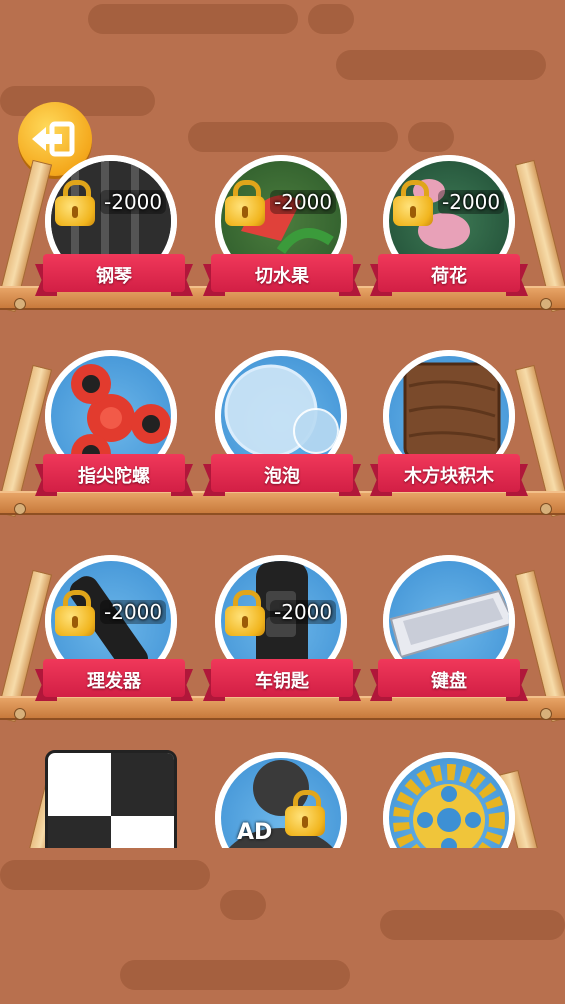 The width and height of the screenshot is (565, 1004). I want to click on item-ad-locked: AD, so click(281, 800).